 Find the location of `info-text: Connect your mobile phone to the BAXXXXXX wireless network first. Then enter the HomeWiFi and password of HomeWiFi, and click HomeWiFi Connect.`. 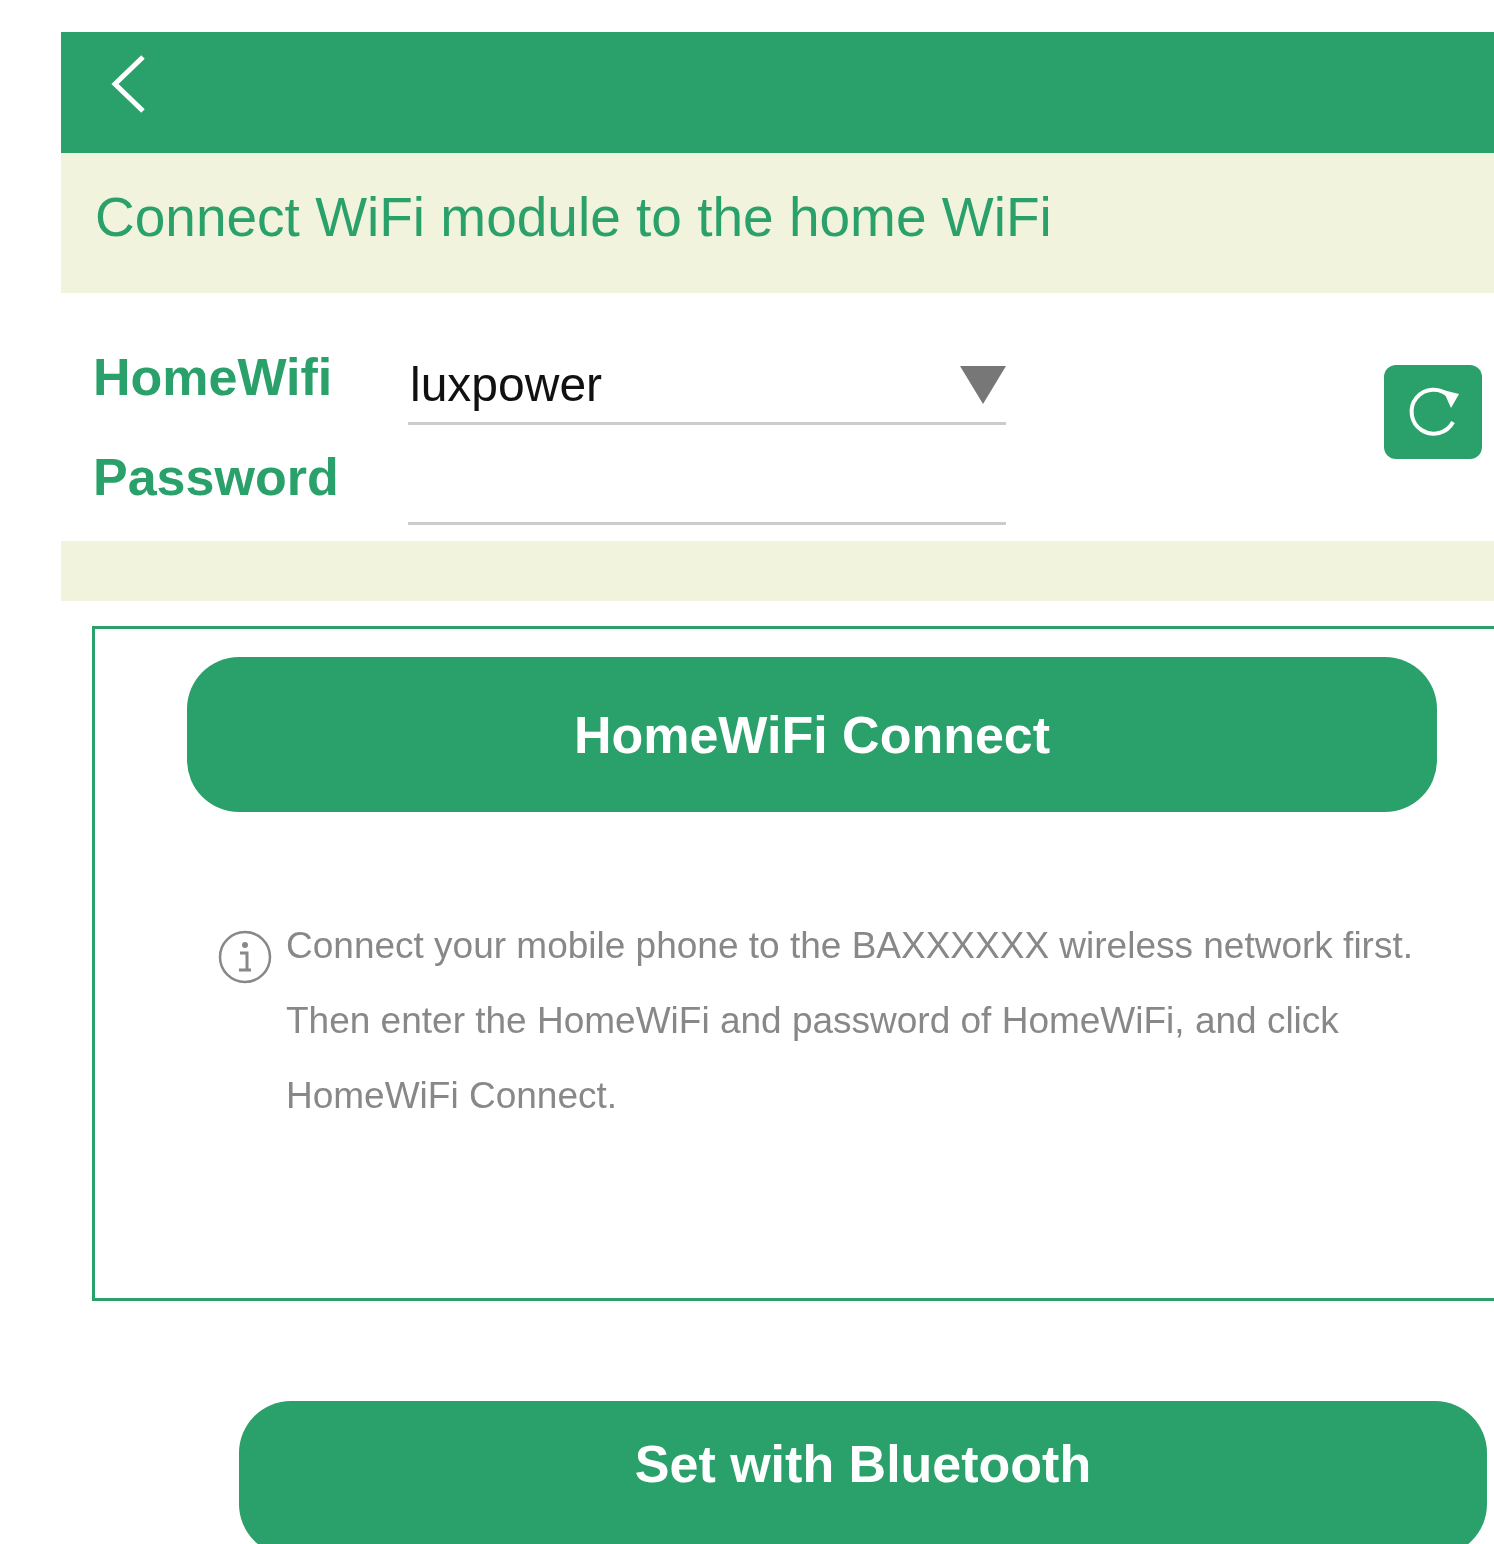

info-text: Connect your mobile phone to the BAXXXXXX wireless network first. Then enter the HomeWiFi and password of HomeWiFi, and click HomeWiFi Connect. is located at coordinates (850, 1021).